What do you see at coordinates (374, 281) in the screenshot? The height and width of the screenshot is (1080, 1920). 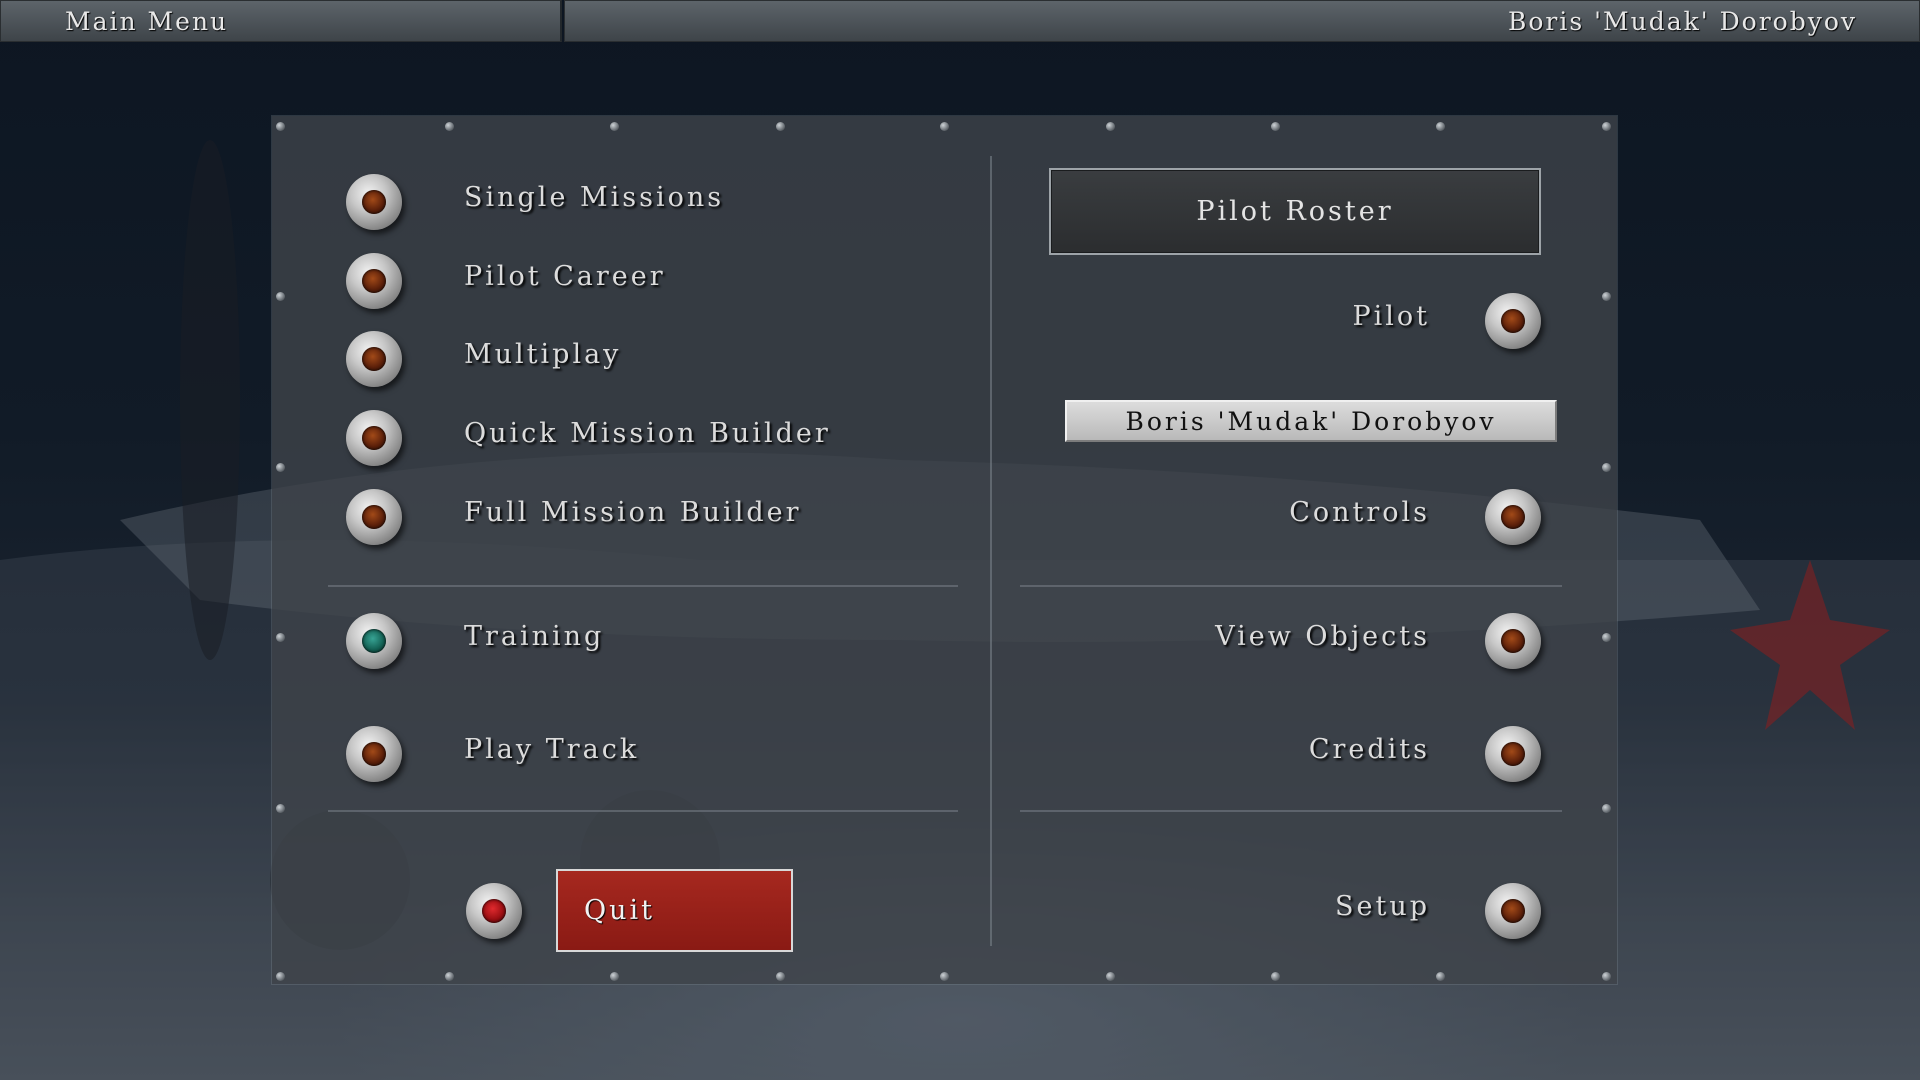 I see `pilot-career-knob-icon` at bounding box center [374, 281].